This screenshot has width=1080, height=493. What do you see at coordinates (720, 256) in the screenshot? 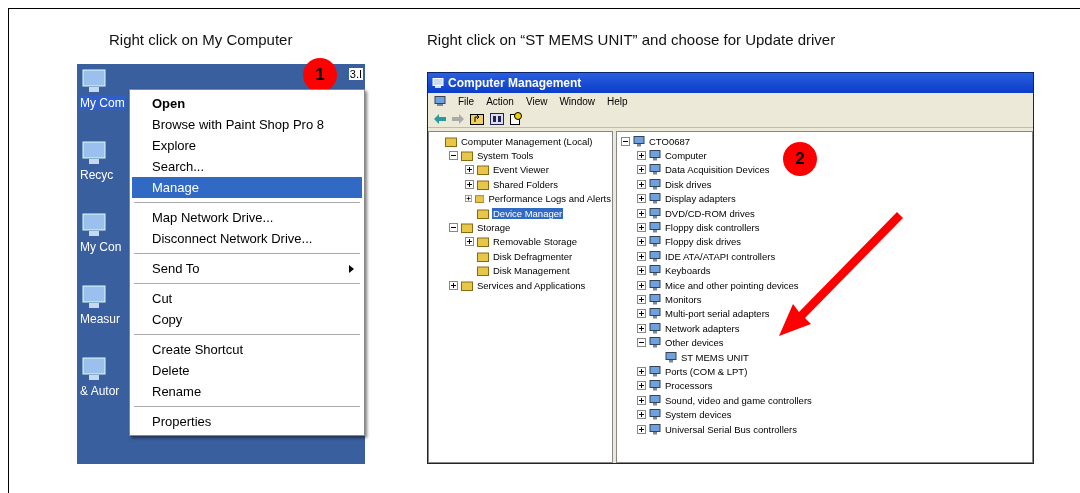
I see `tree-item: IDE ATA/ATAPI controllers` at bounding box center [720, 256].